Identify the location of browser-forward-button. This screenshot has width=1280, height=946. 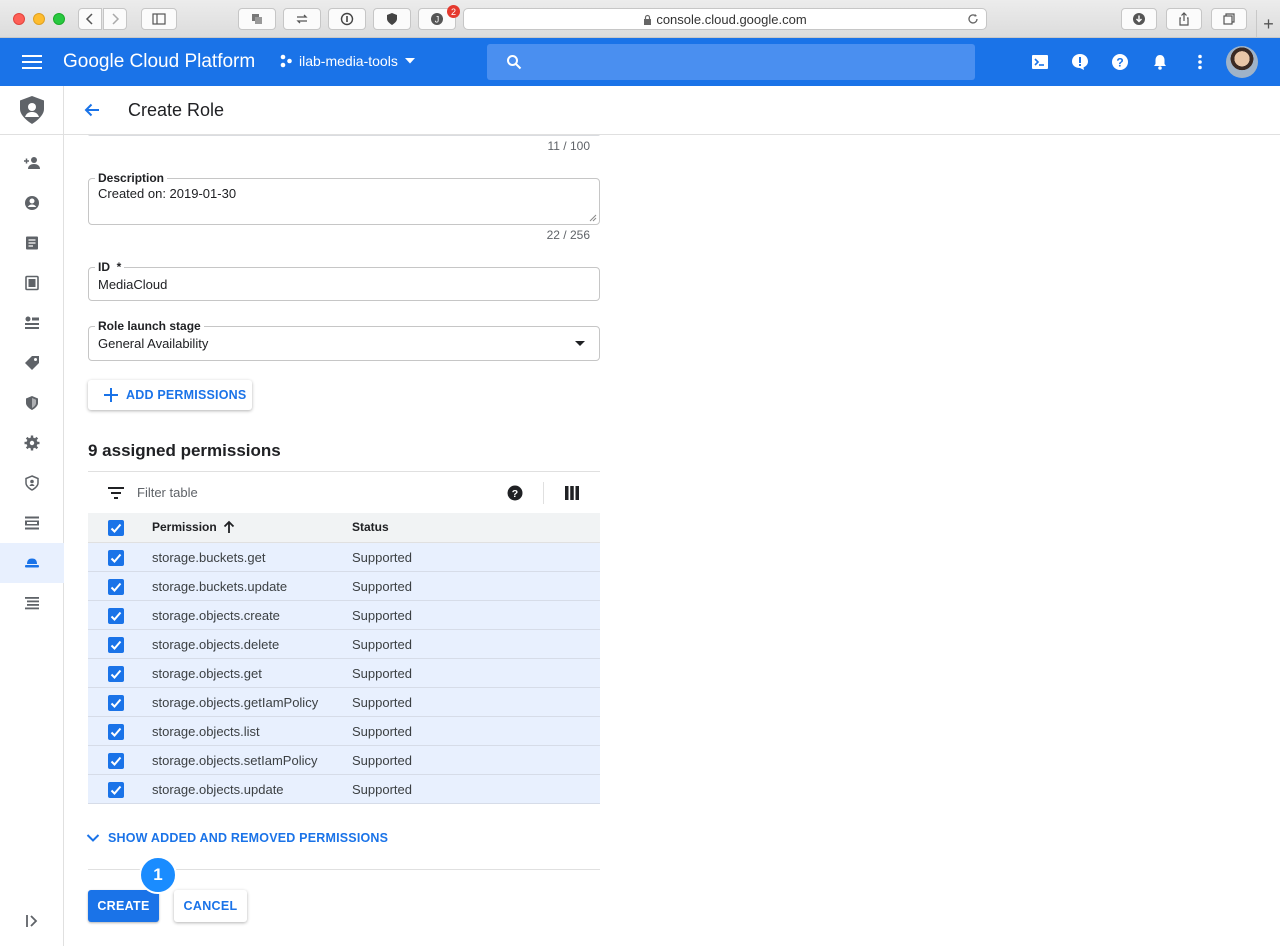
(115, 19).